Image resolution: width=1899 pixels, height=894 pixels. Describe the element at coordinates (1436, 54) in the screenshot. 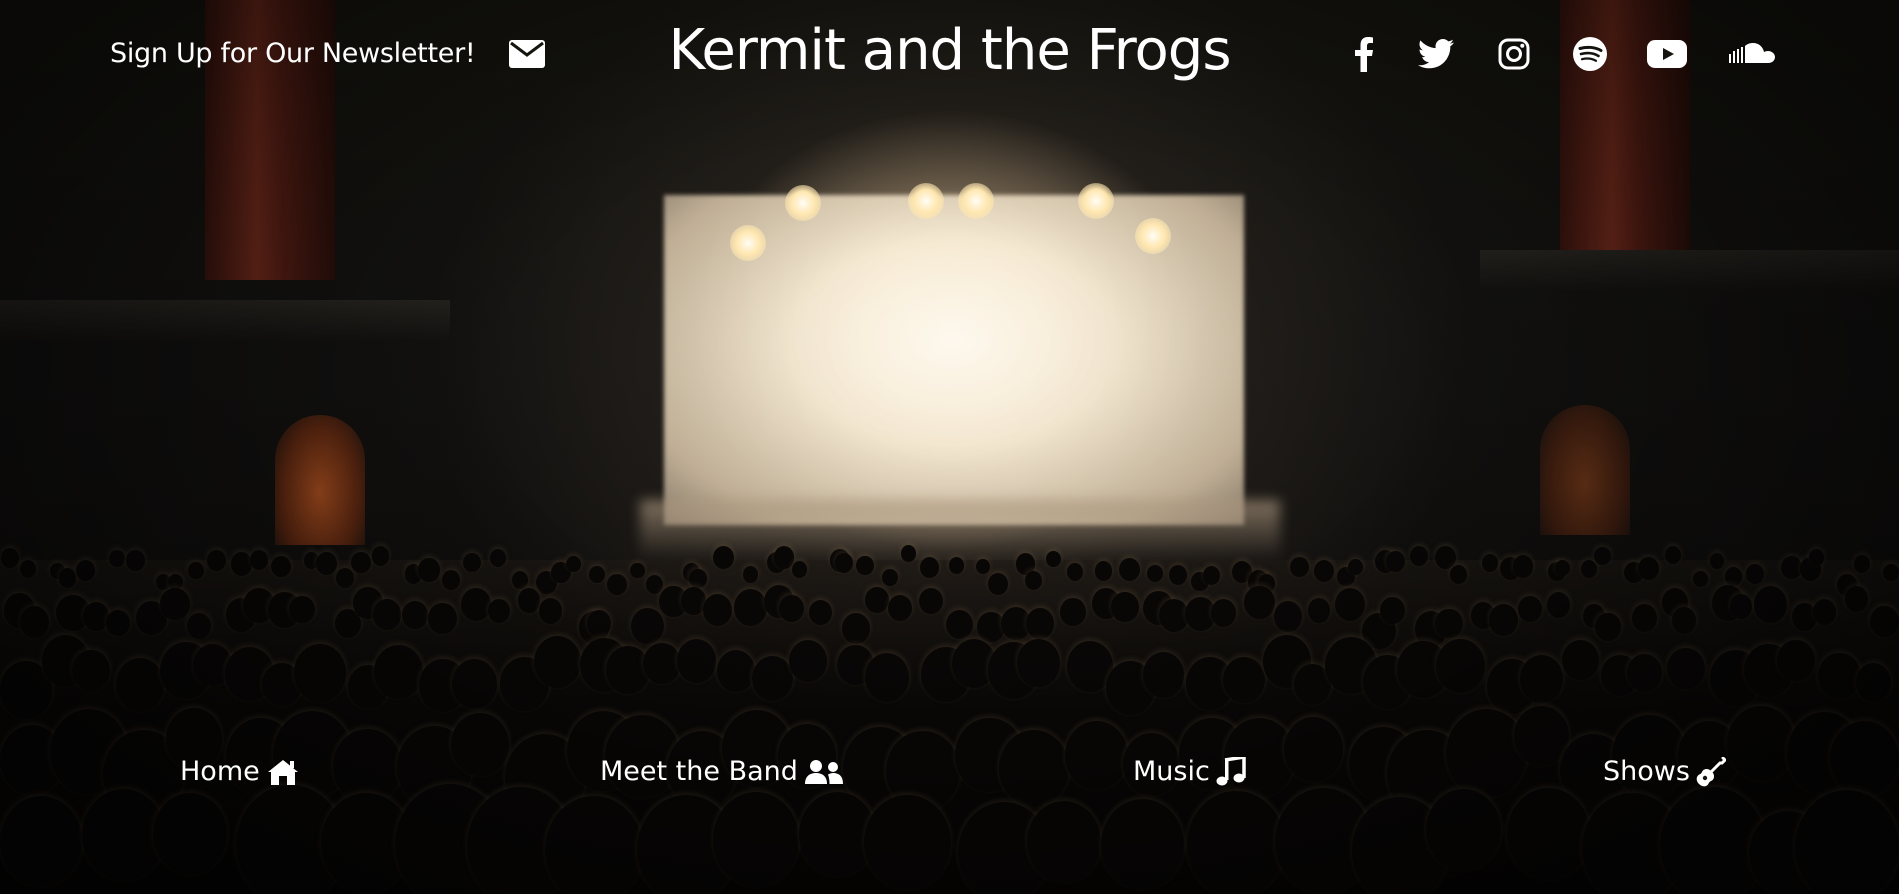

I see `twitter-icon` at that location.